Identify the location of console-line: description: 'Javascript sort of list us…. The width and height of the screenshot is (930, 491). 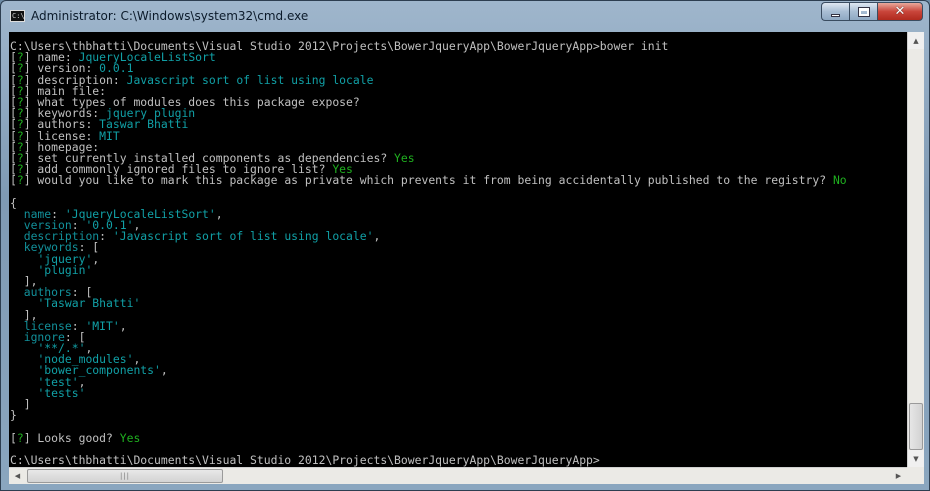
(428, 236).